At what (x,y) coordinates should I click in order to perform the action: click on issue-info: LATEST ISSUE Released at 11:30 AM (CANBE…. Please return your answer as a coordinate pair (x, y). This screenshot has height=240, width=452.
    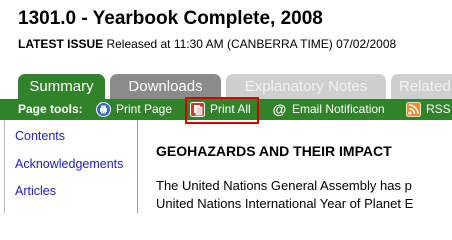
    Looking at the image, I should click on (207, 44).